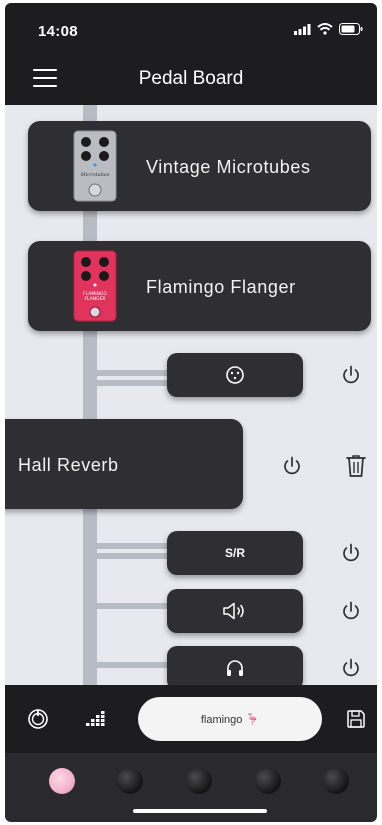  Describe the element at coordinates (95, 286) in the screenshot. I see `flamingo-flanger-pedal-image: FLAMINGO FLANGER` at that location.